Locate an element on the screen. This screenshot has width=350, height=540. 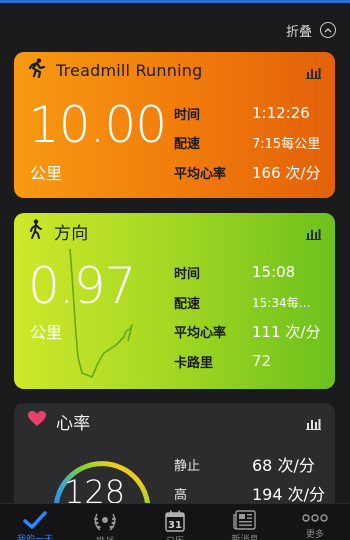
tab-challenges: 挑战 is located at coordinates (105, 522).